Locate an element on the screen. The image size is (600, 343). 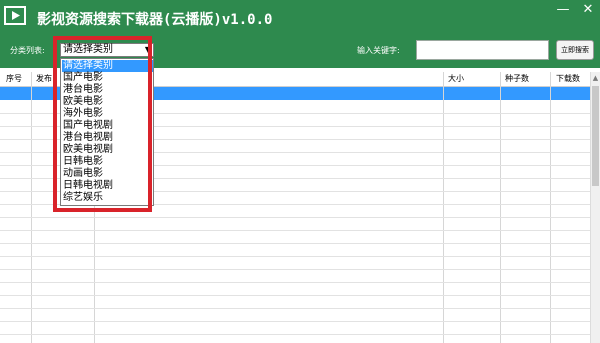
scroll-up-icon: ▲ is located at coordinates (595, 78).